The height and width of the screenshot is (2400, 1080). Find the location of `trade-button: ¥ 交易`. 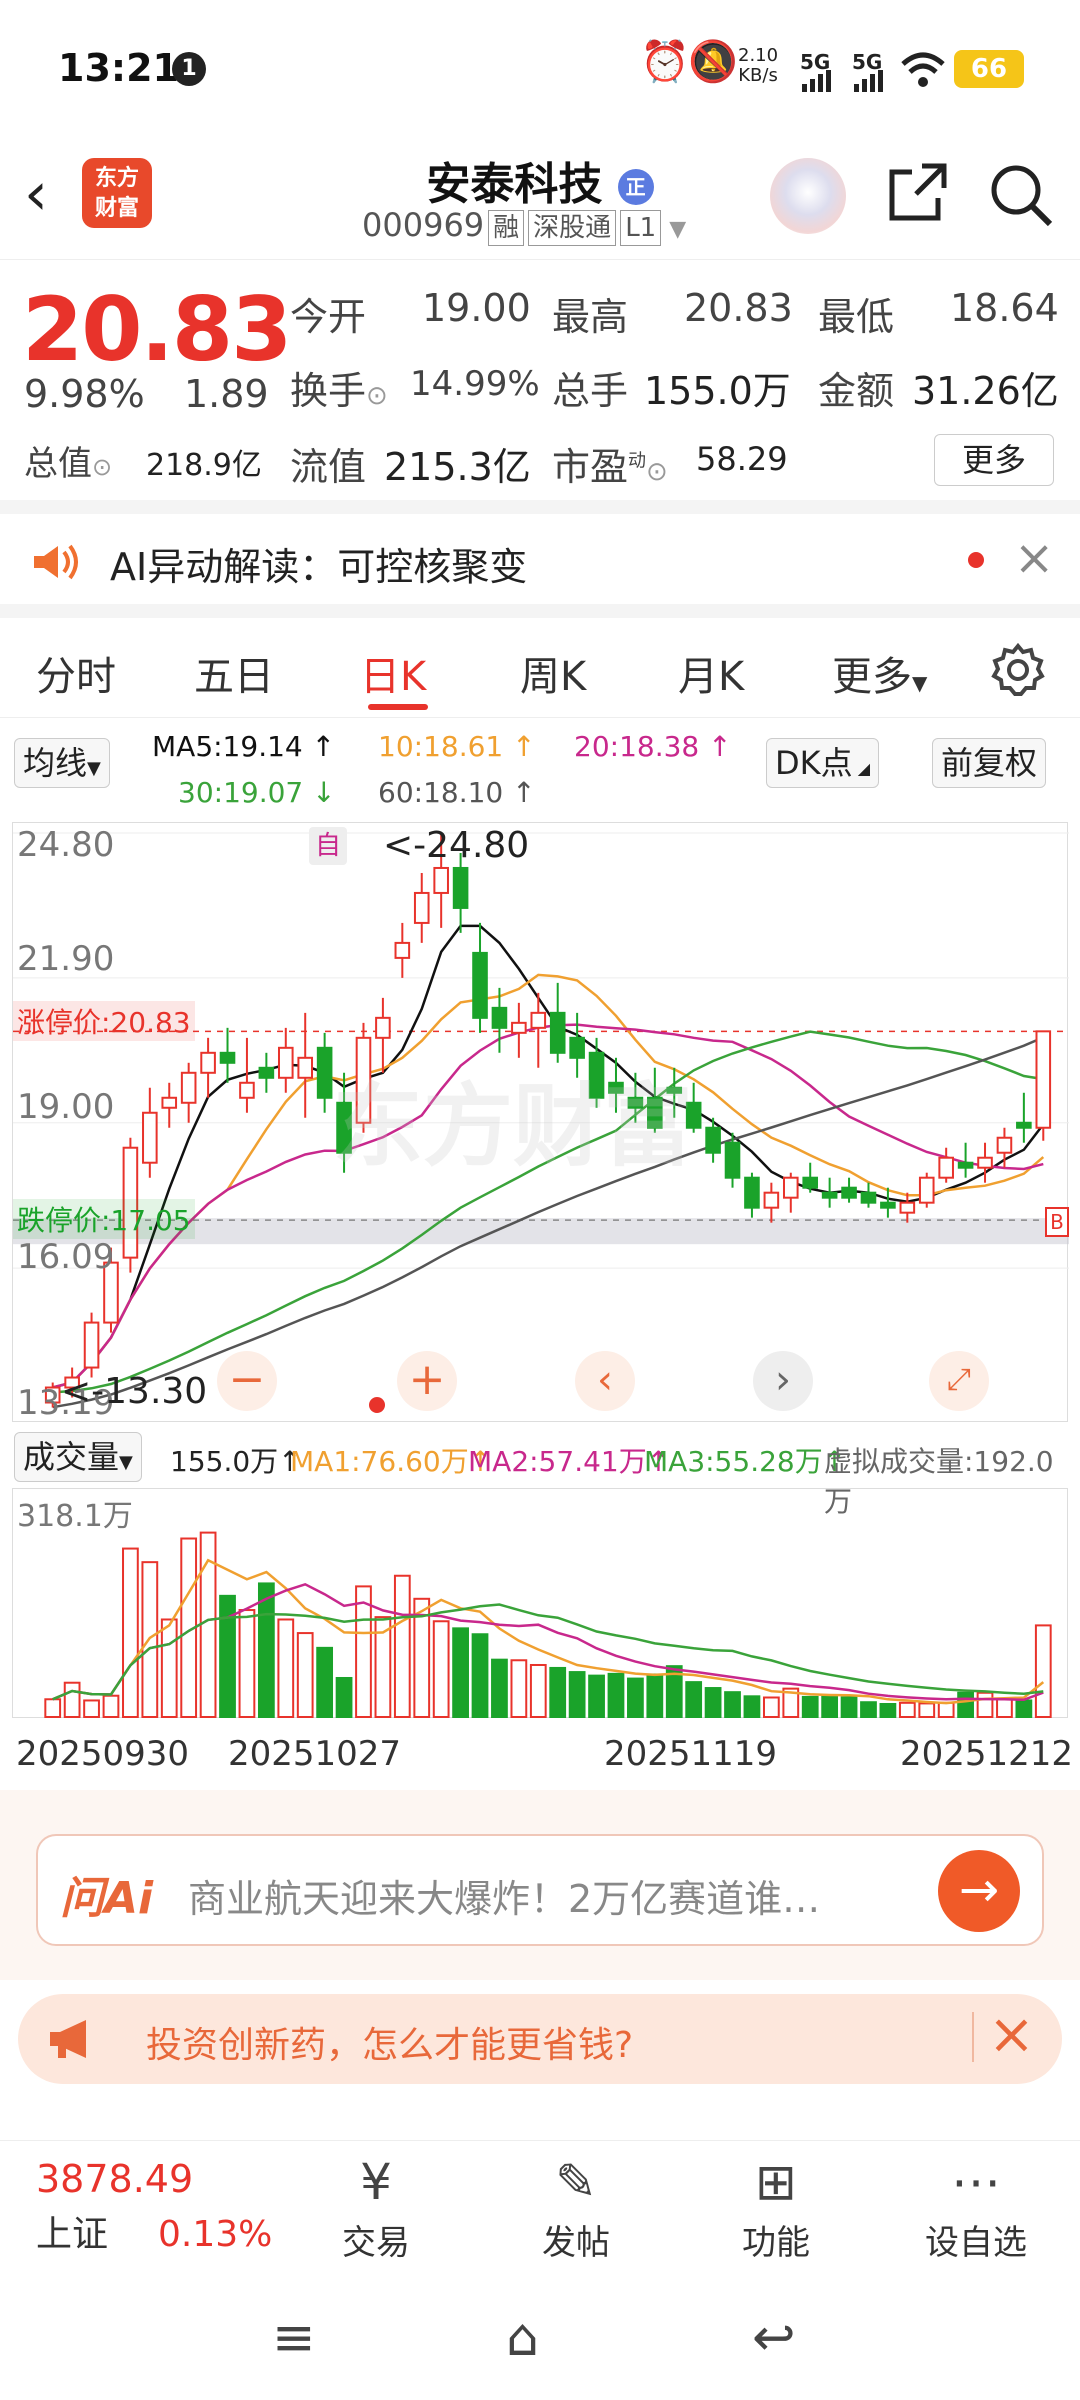

trade-button: ¥ 交易 is located at coordinates (376, 2206).